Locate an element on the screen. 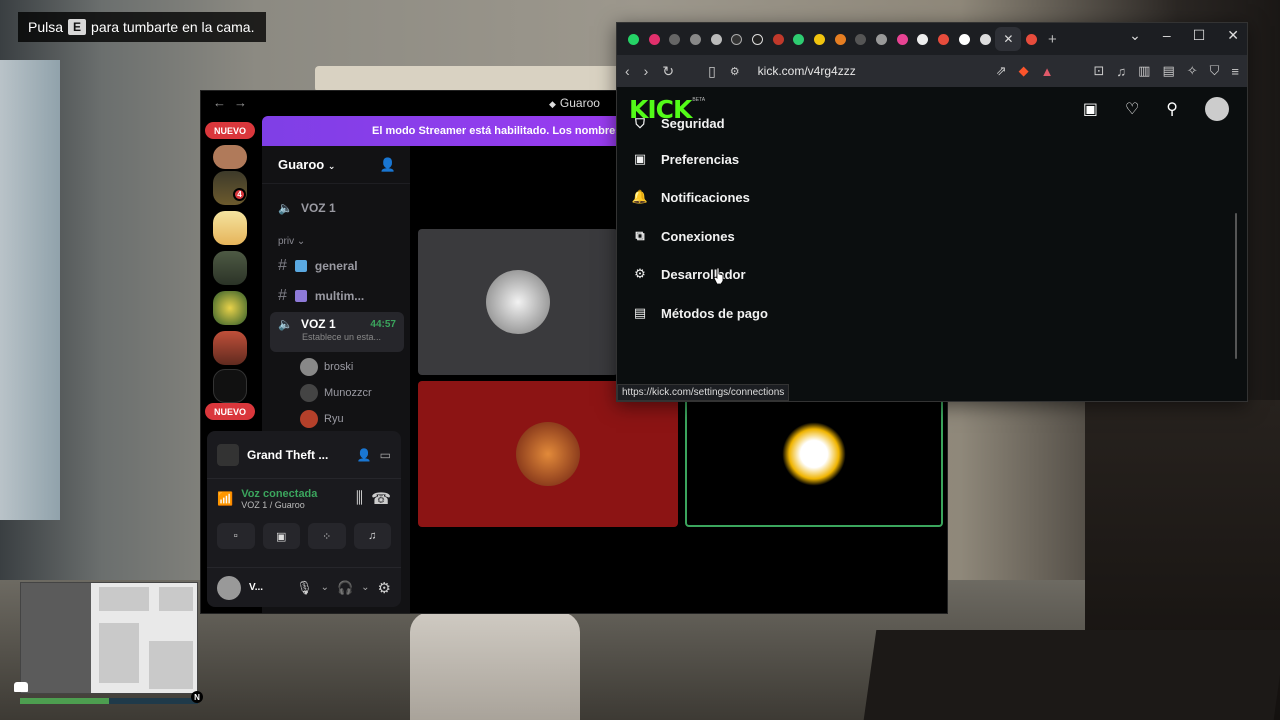  leo-icon: ✧ is located at coordinates (1192, 71).